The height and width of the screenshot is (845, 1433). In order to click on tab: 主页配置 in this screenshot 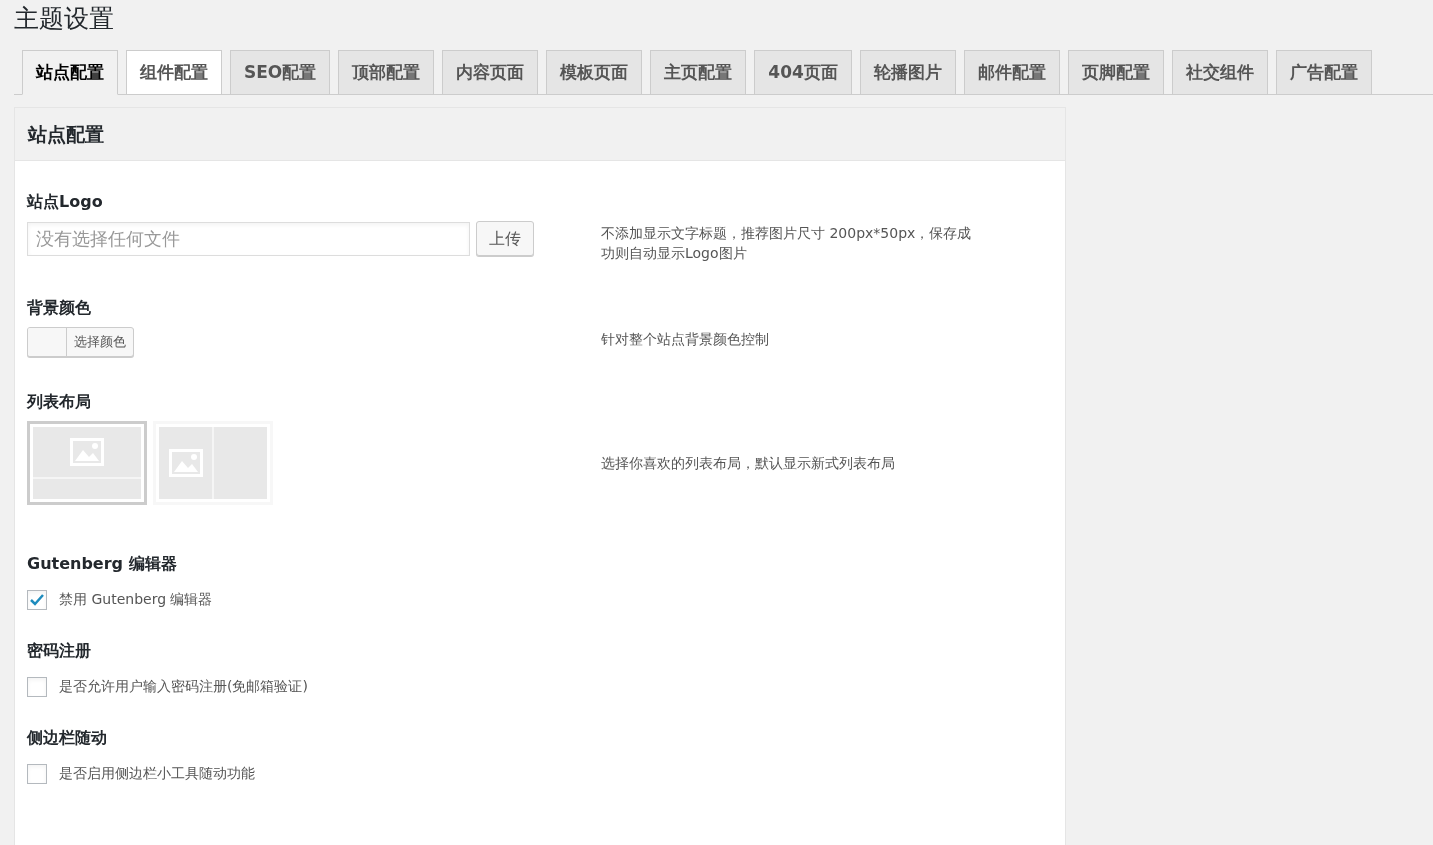, I will do `click(698, 72)`.